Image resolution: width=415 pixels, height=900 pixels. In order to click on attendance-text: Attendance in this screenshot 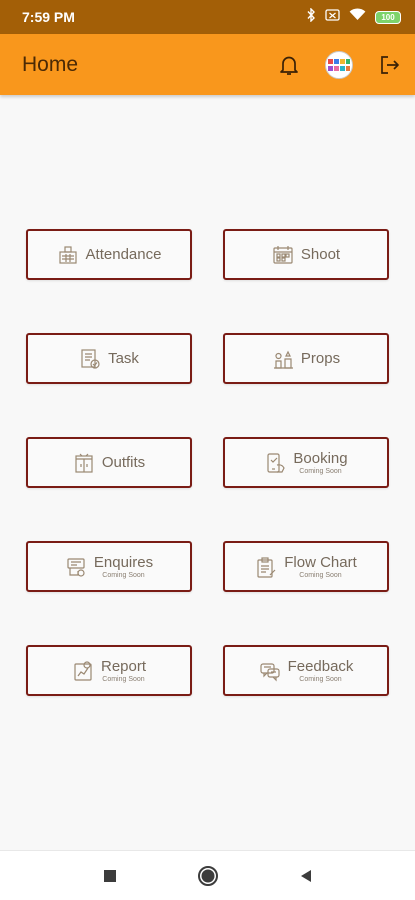, I will do `click(124, 254)`.